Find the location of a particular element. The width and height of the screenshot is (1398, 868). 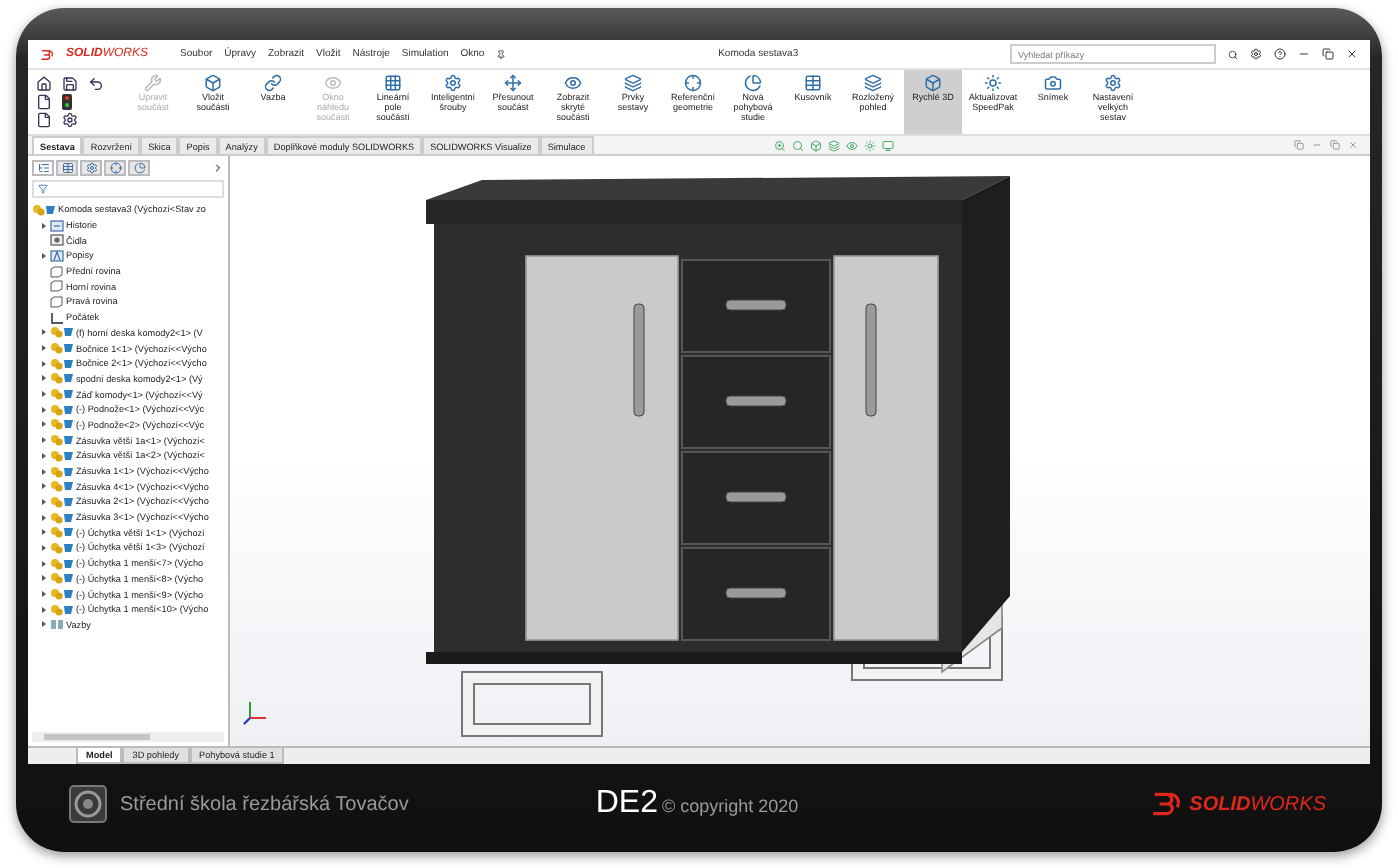

axis-triad-icon is located at coordinates (256, 712).